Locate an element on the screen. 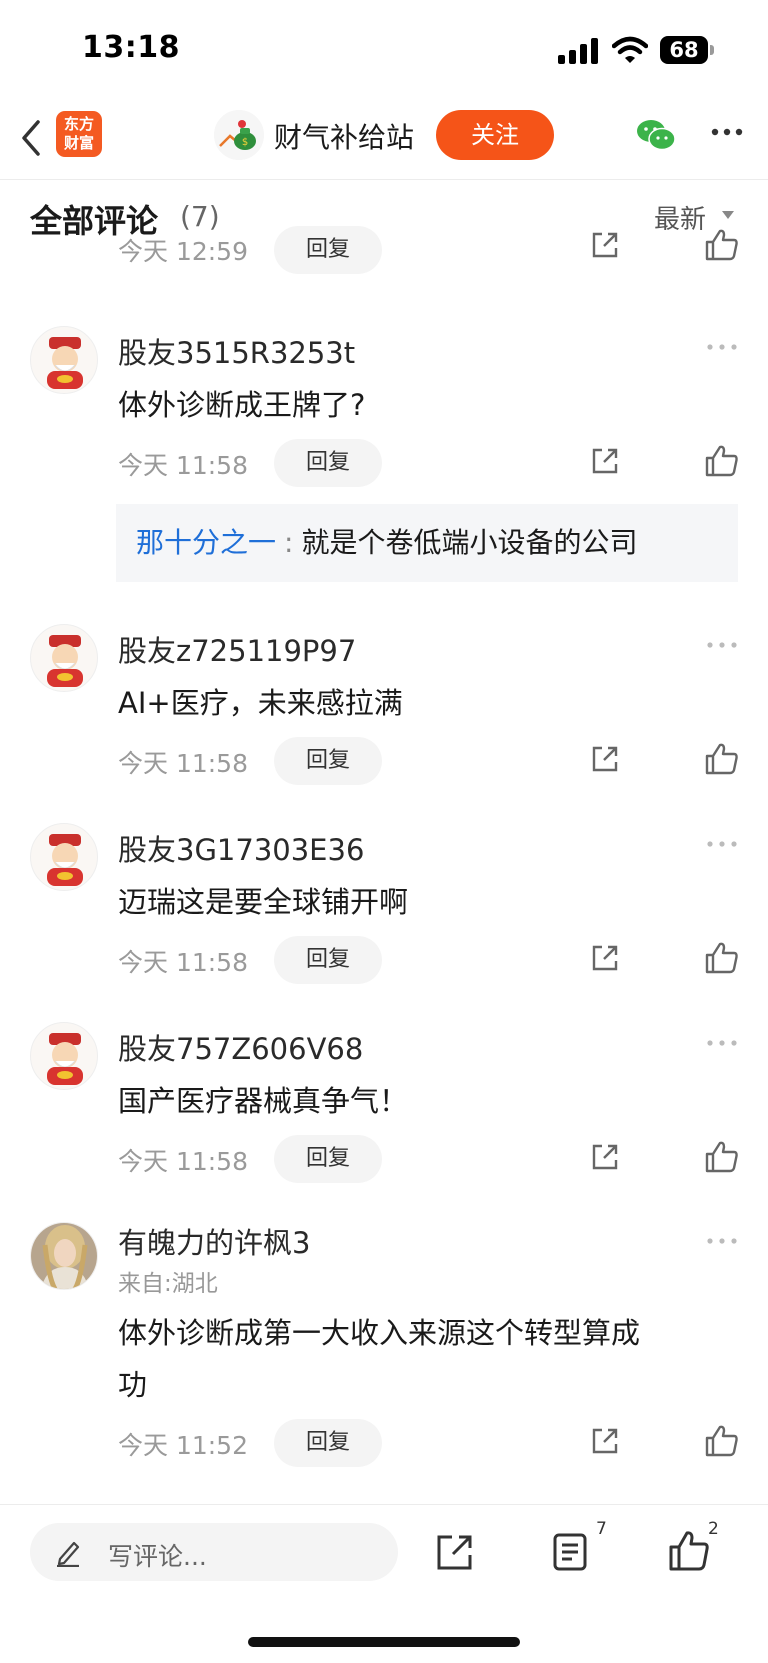 Image resolution: width=768 pixels, height=1663 pixels. channel-name: 财气补给站 is located at coordinates (344, 136).